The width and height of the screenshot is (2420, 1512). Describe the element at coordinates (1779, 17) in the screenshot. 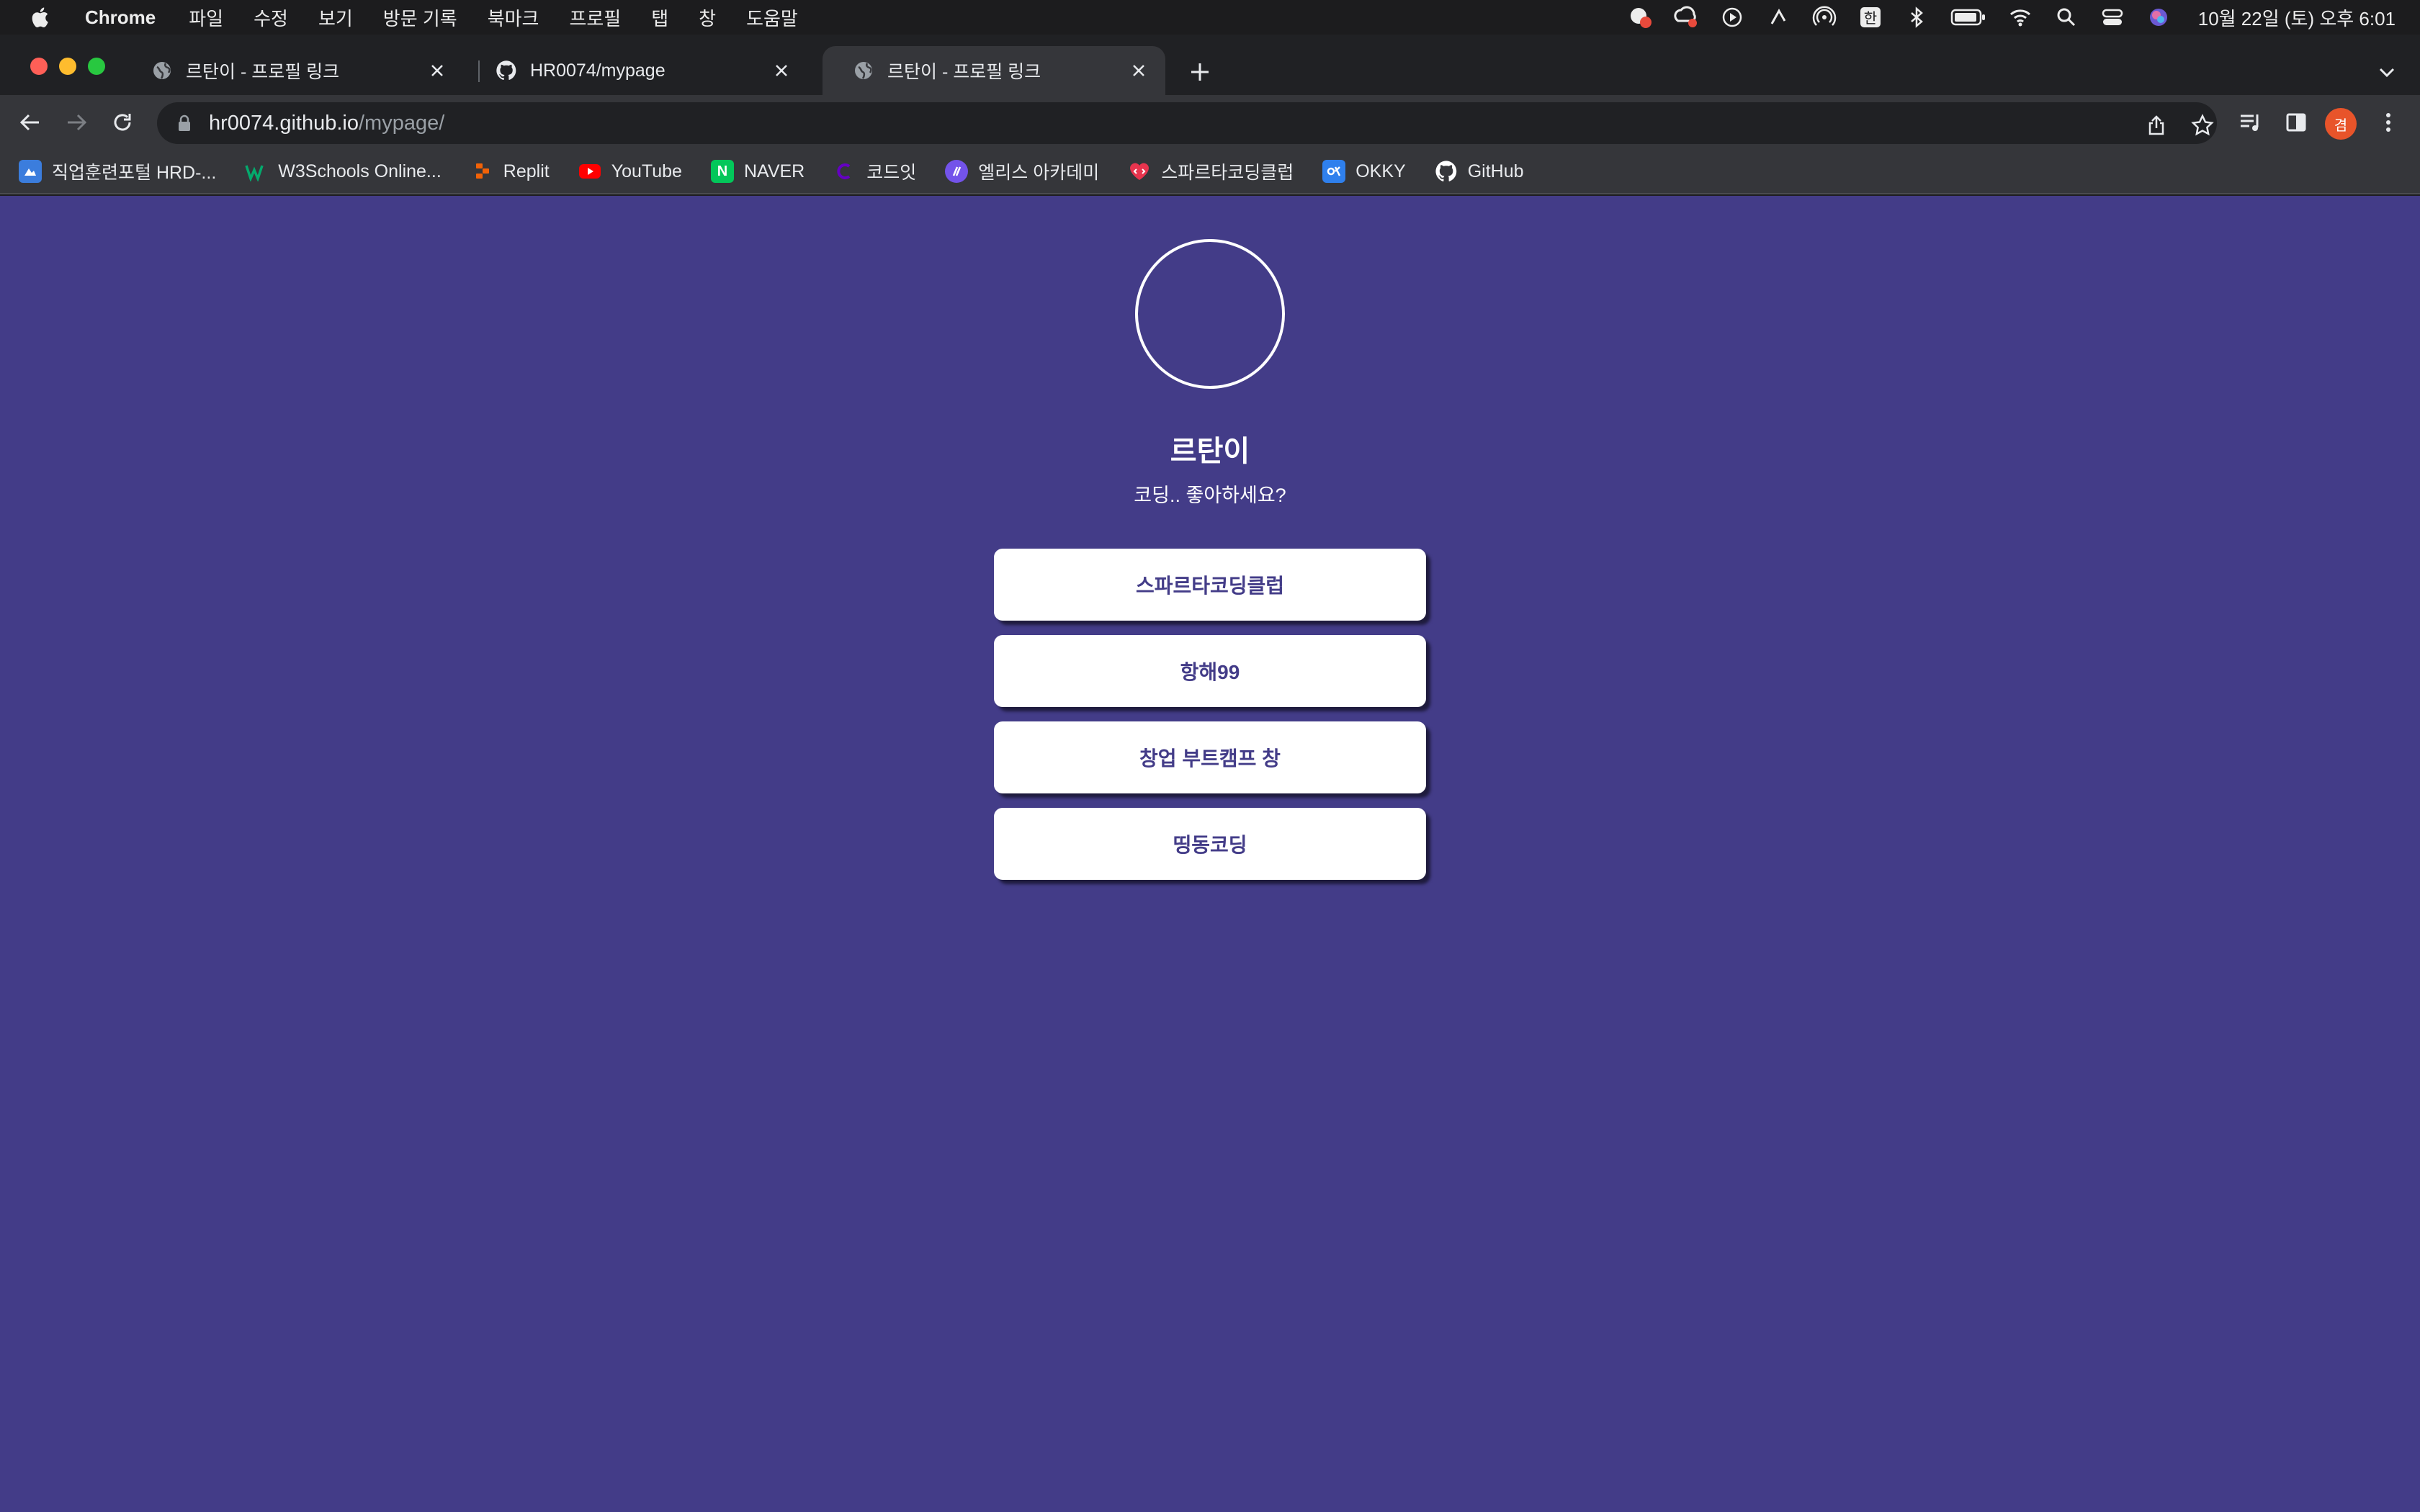

I see `keyboard-assist-icon` at that location.